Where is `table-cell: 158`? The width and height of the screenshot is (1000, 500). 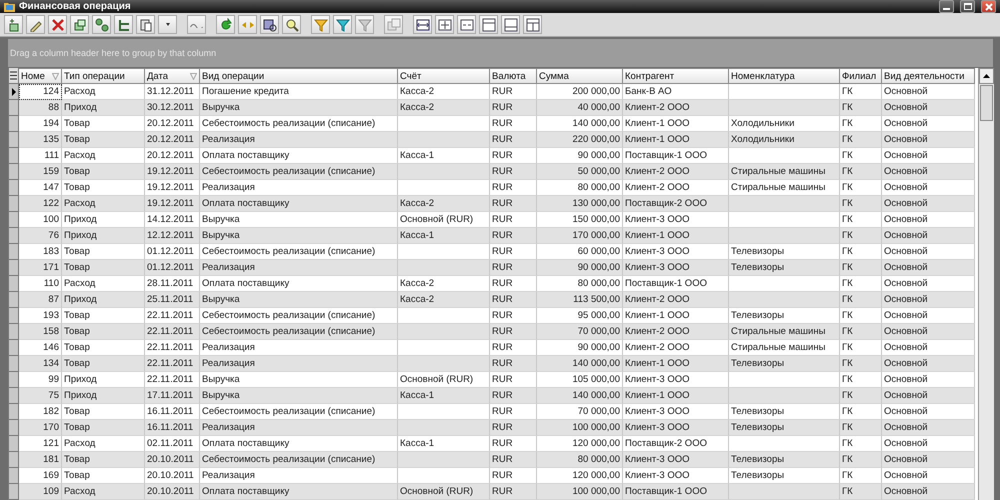 table-cell: 158 is located at coordinates (40, 332).